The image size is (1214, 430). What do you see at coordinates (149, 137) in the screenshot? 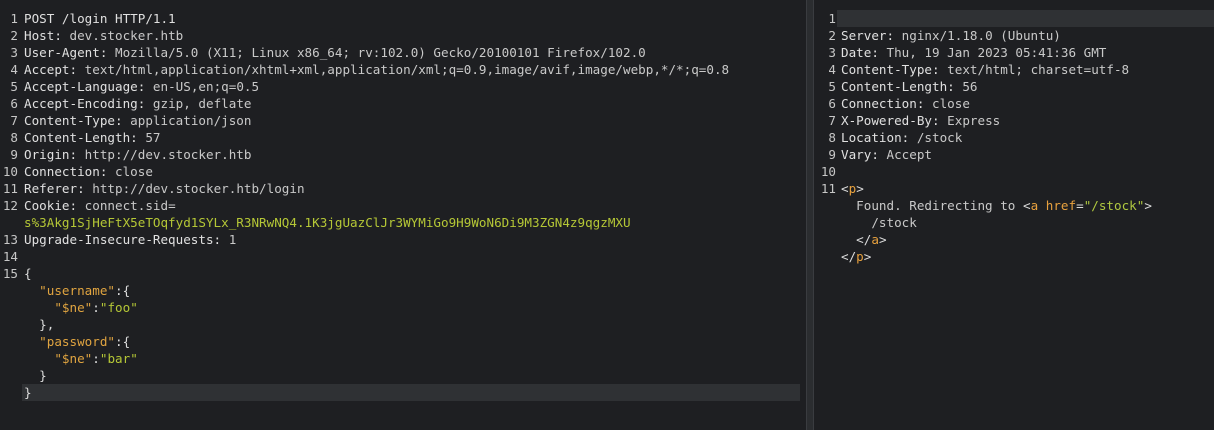
I see `code-token: 57` at bounding box center [149, 137].